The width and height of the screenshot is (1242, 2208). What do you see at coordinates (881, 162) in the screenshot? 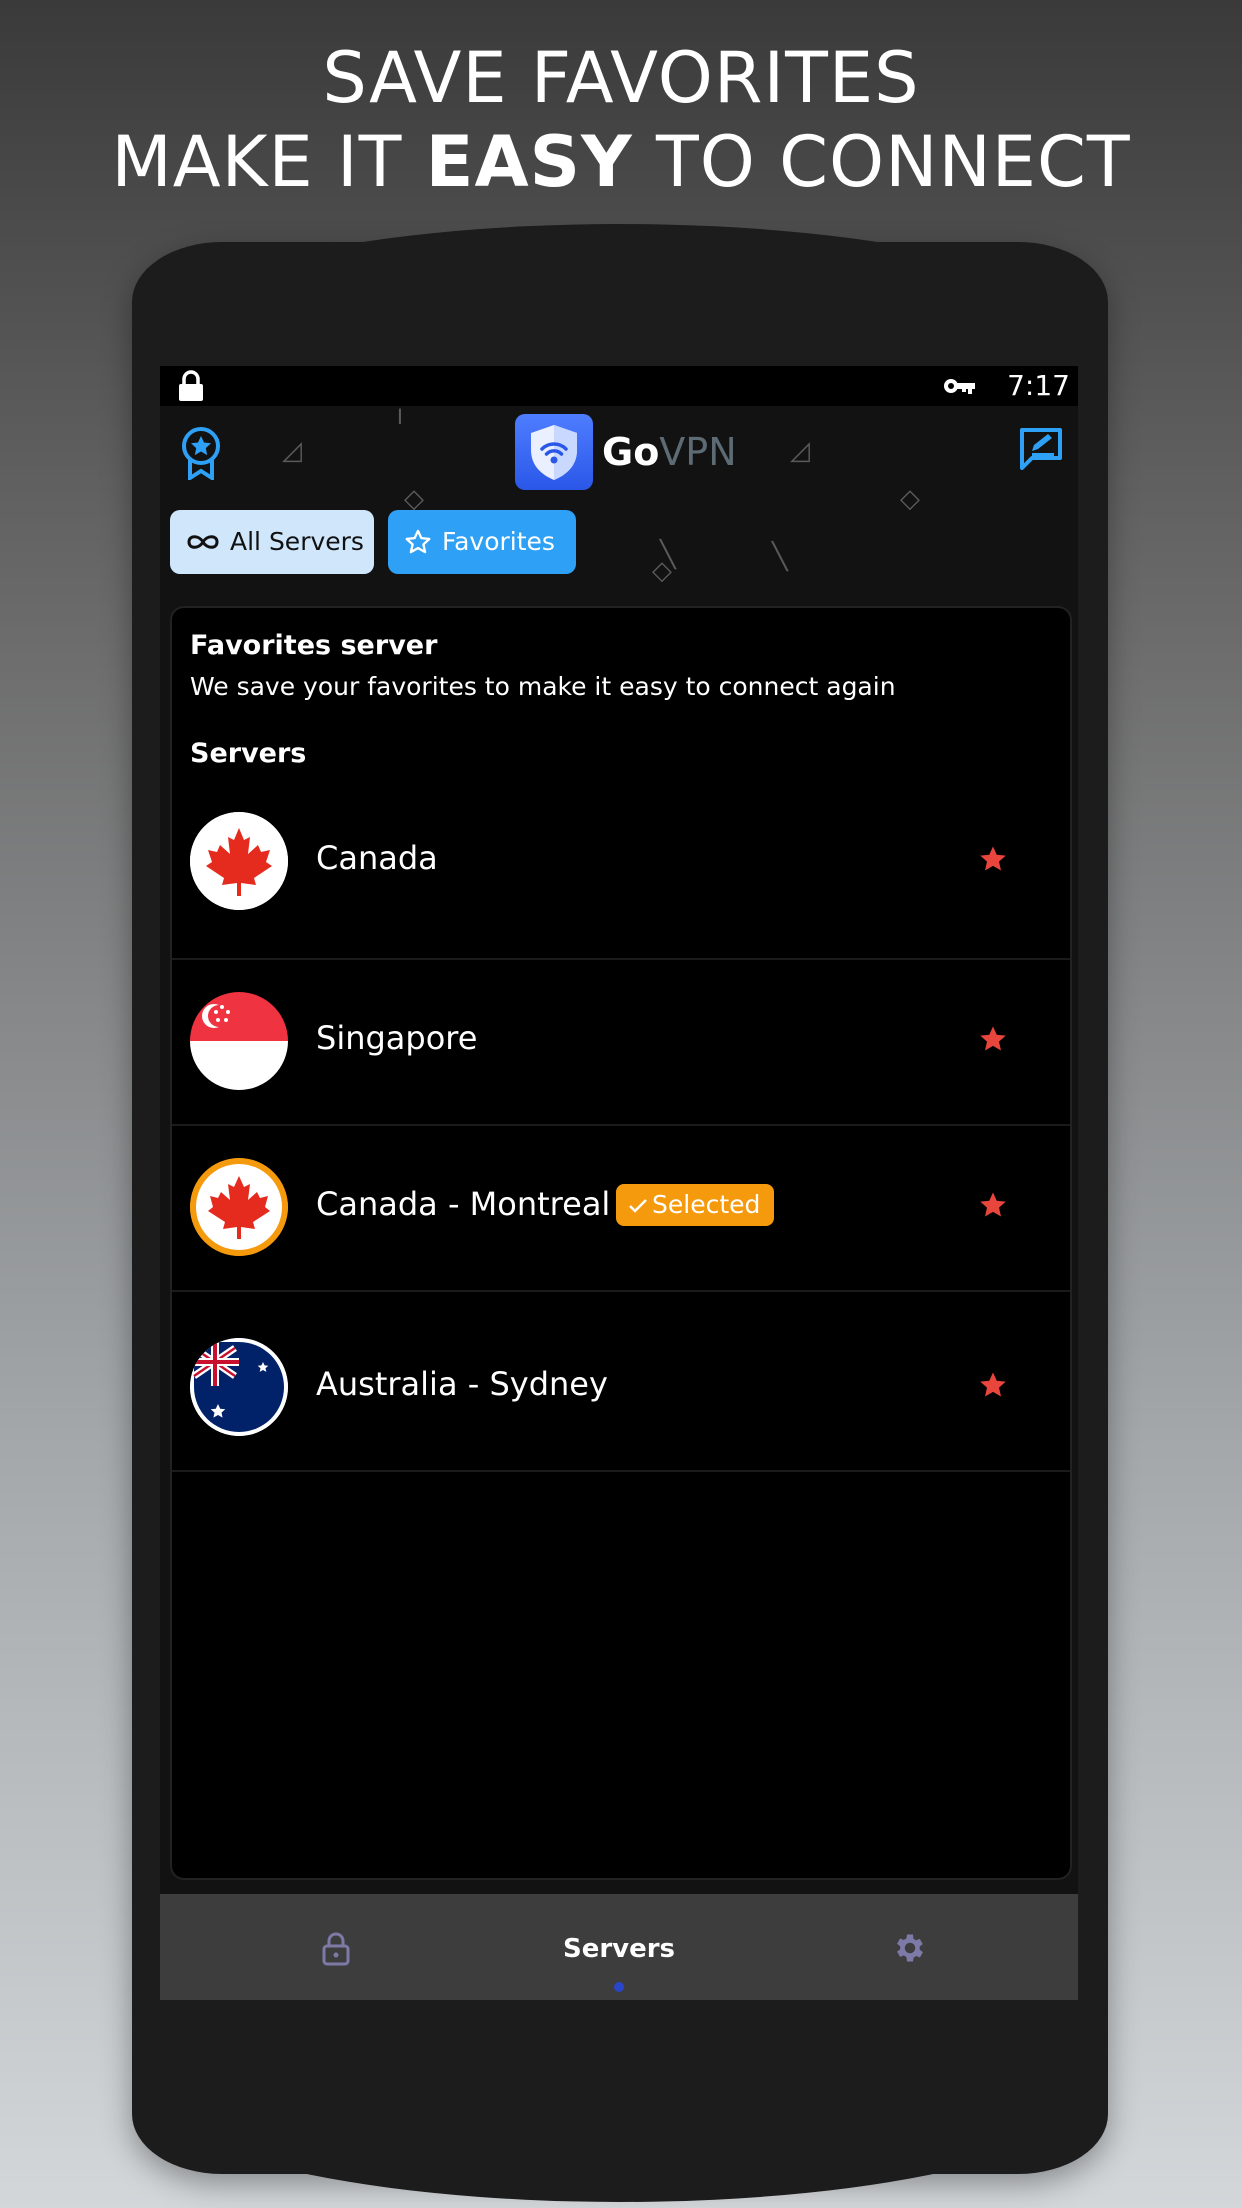
I see `headline-suffix: TO CONNECT` at bounding box center [881, 162].